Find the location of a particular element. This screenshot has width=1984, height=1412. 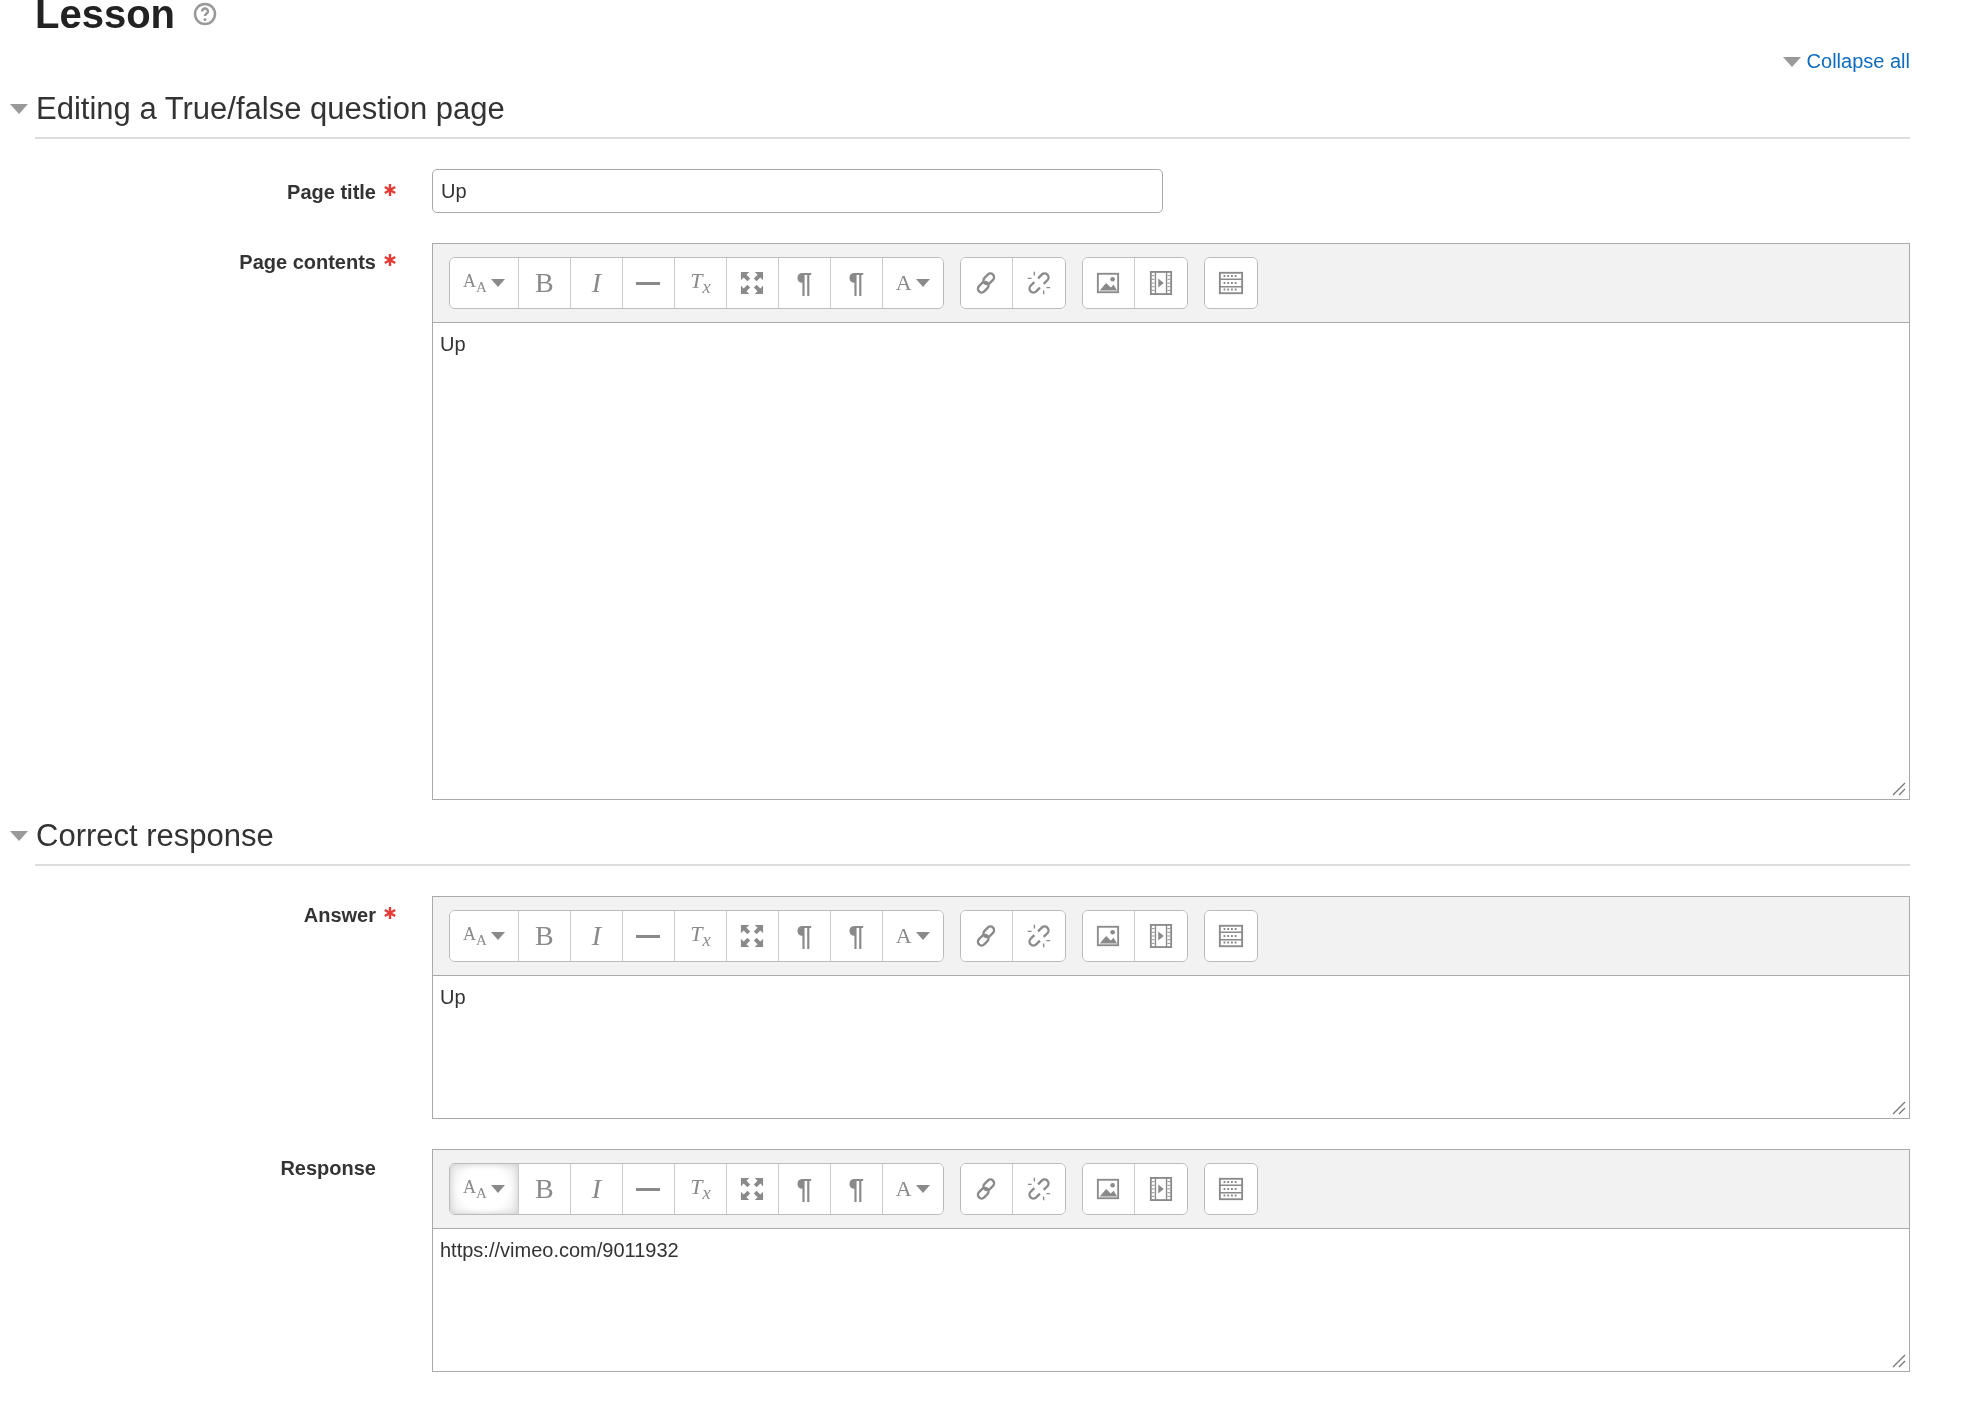

editor-content: Up is located at coordinates (1171, 1047).